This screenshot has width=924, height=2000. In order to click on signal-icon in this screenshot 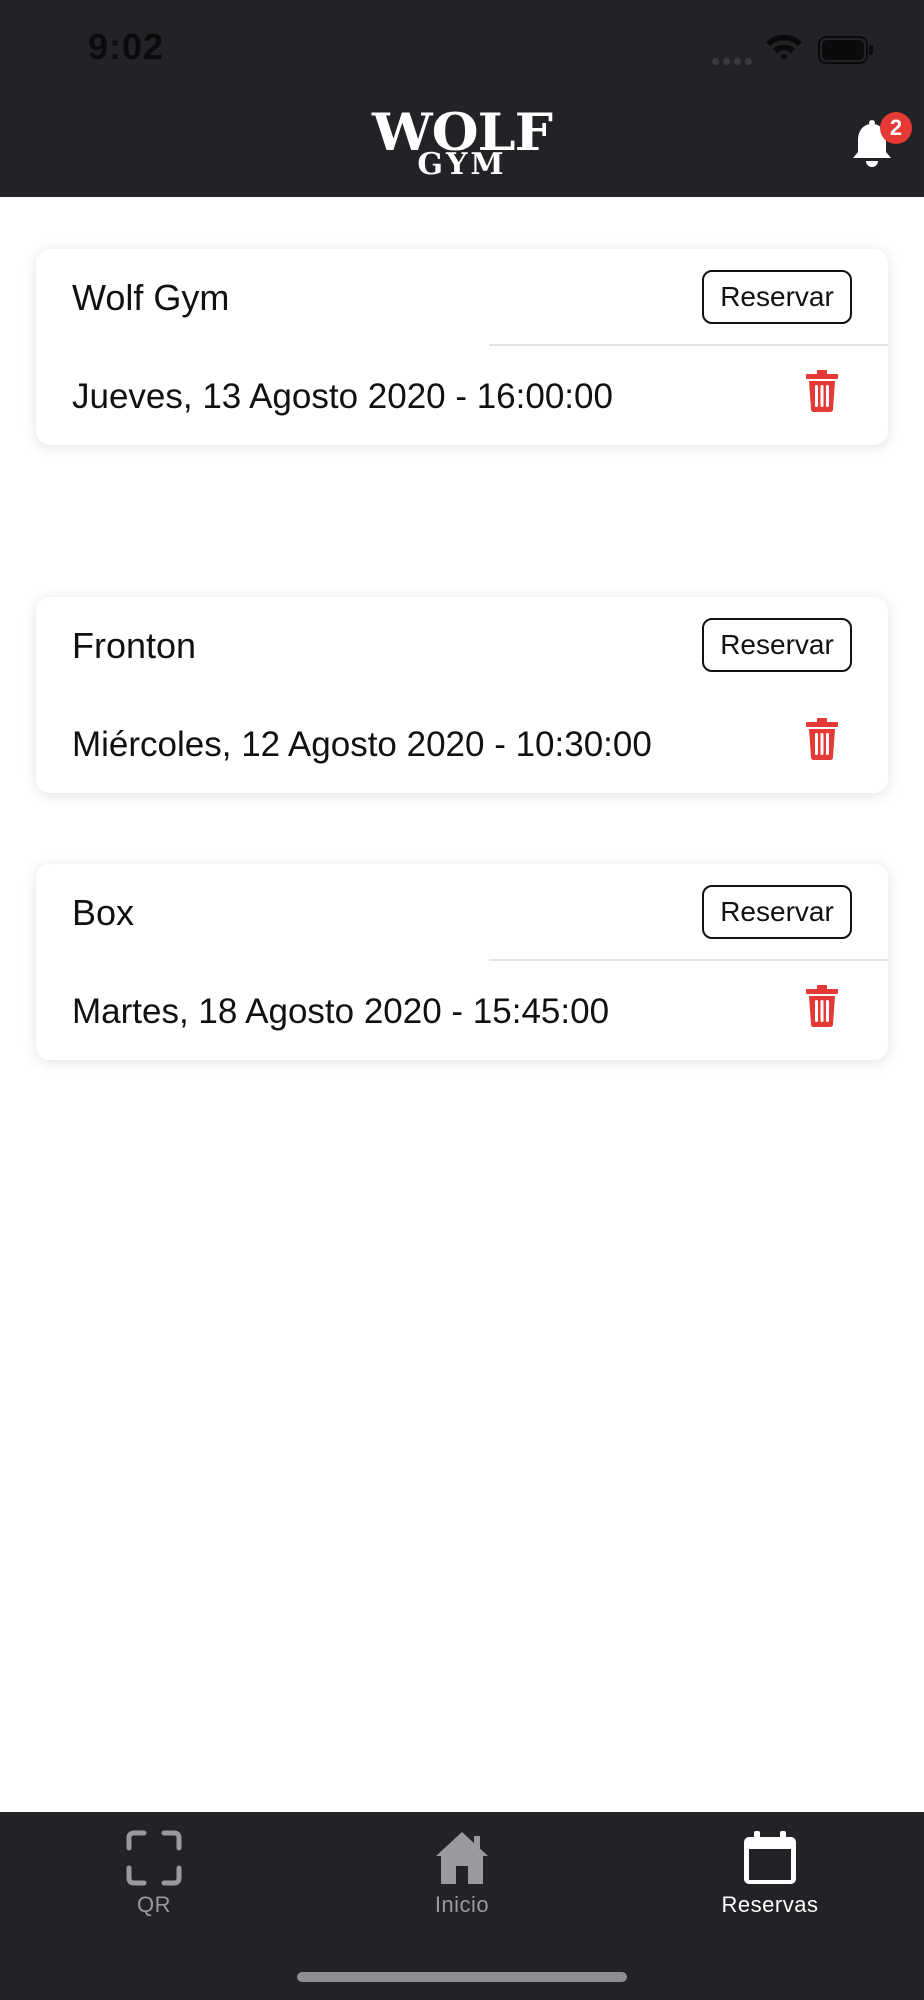, I will do `click(734, 61)`.